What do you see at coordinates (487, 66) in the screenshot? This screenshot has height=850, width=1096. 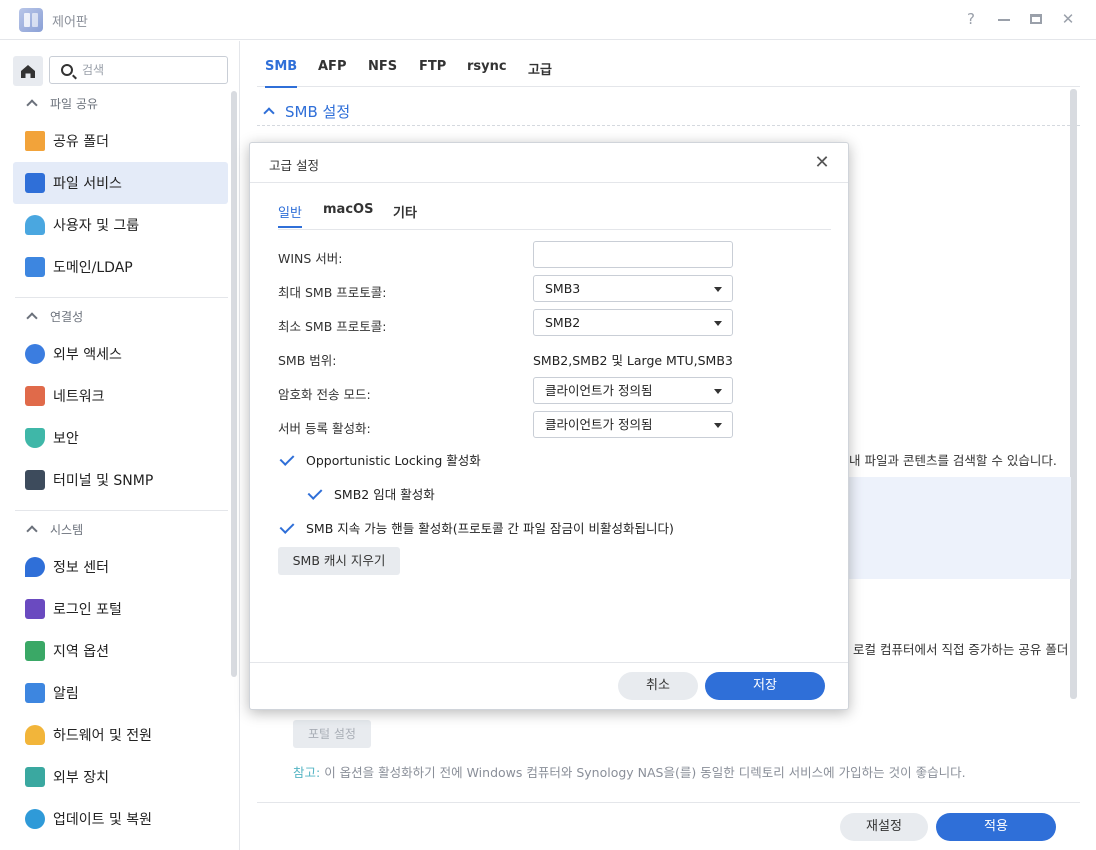 I see `tab-rsync: rsync` at bounding box center [487, 66].